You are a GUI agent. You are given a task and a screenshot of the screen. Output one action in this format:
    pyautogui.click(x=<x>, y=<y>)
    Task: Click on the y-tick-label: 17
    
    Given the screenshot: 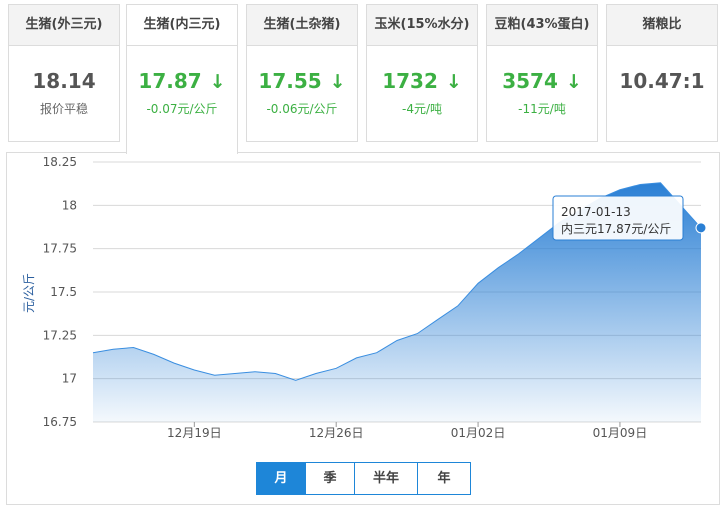 What is the action you would take?
    pyautogui.click(x=69, y=379)
    